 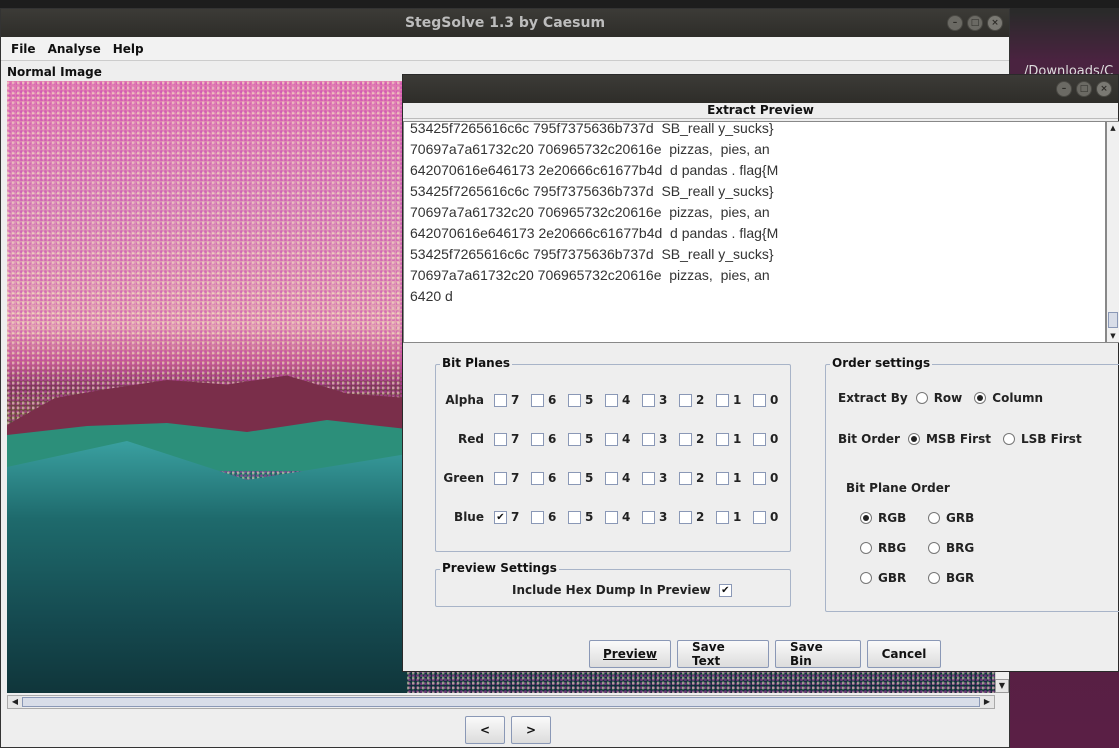 I want to click on alpha-bit-4-checkbox, so click(x=611, y=400).